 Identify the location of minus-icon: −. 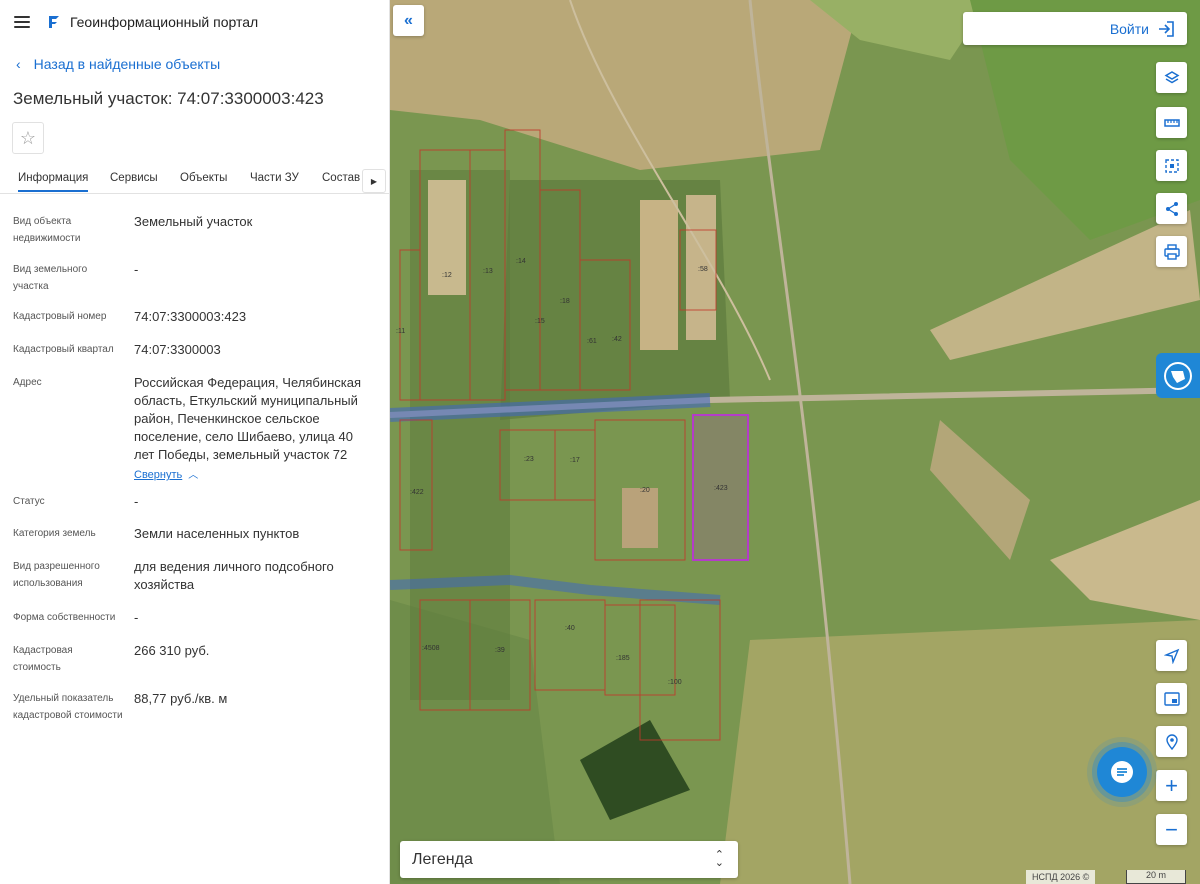
(1171, 829).